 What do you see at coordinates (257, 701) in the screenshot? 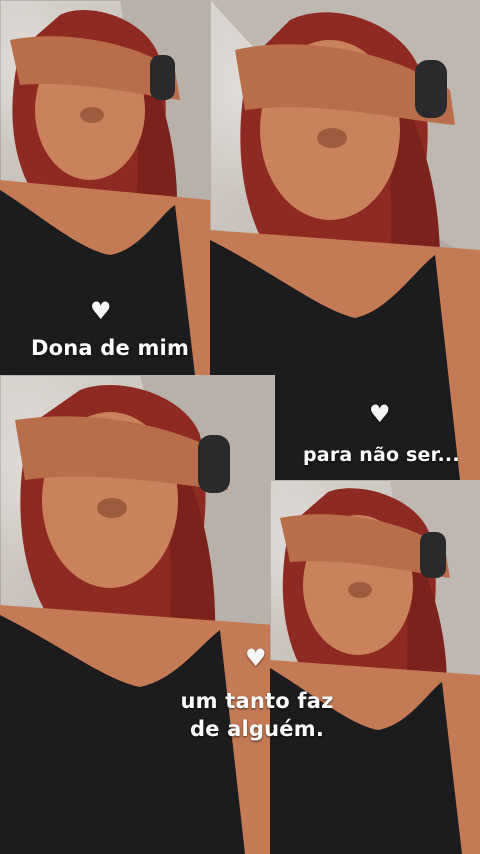
I see `caption-line-1: um tanto faz` at bounding box center [257, 701].